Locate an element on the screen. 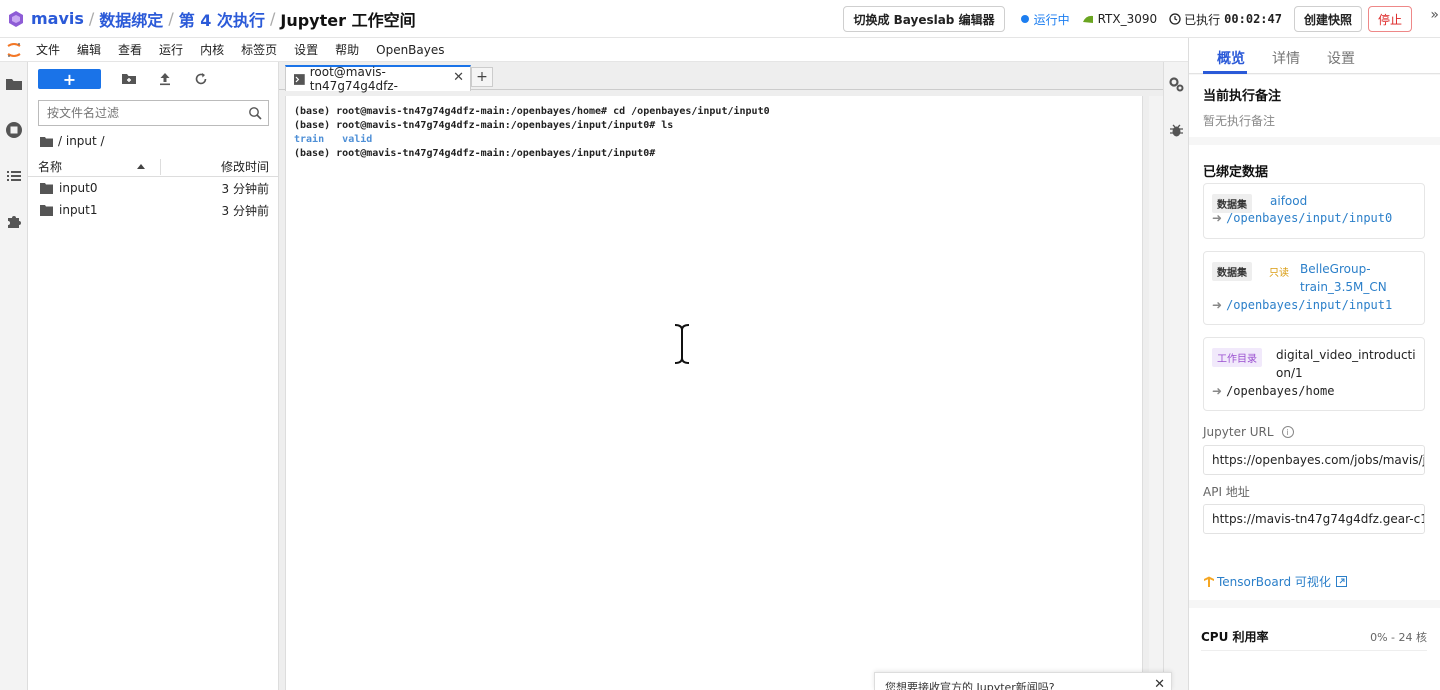 This screenshot has height=690, width=1440. api-url-label: API 地址 is located at coordinates (1226, 492).